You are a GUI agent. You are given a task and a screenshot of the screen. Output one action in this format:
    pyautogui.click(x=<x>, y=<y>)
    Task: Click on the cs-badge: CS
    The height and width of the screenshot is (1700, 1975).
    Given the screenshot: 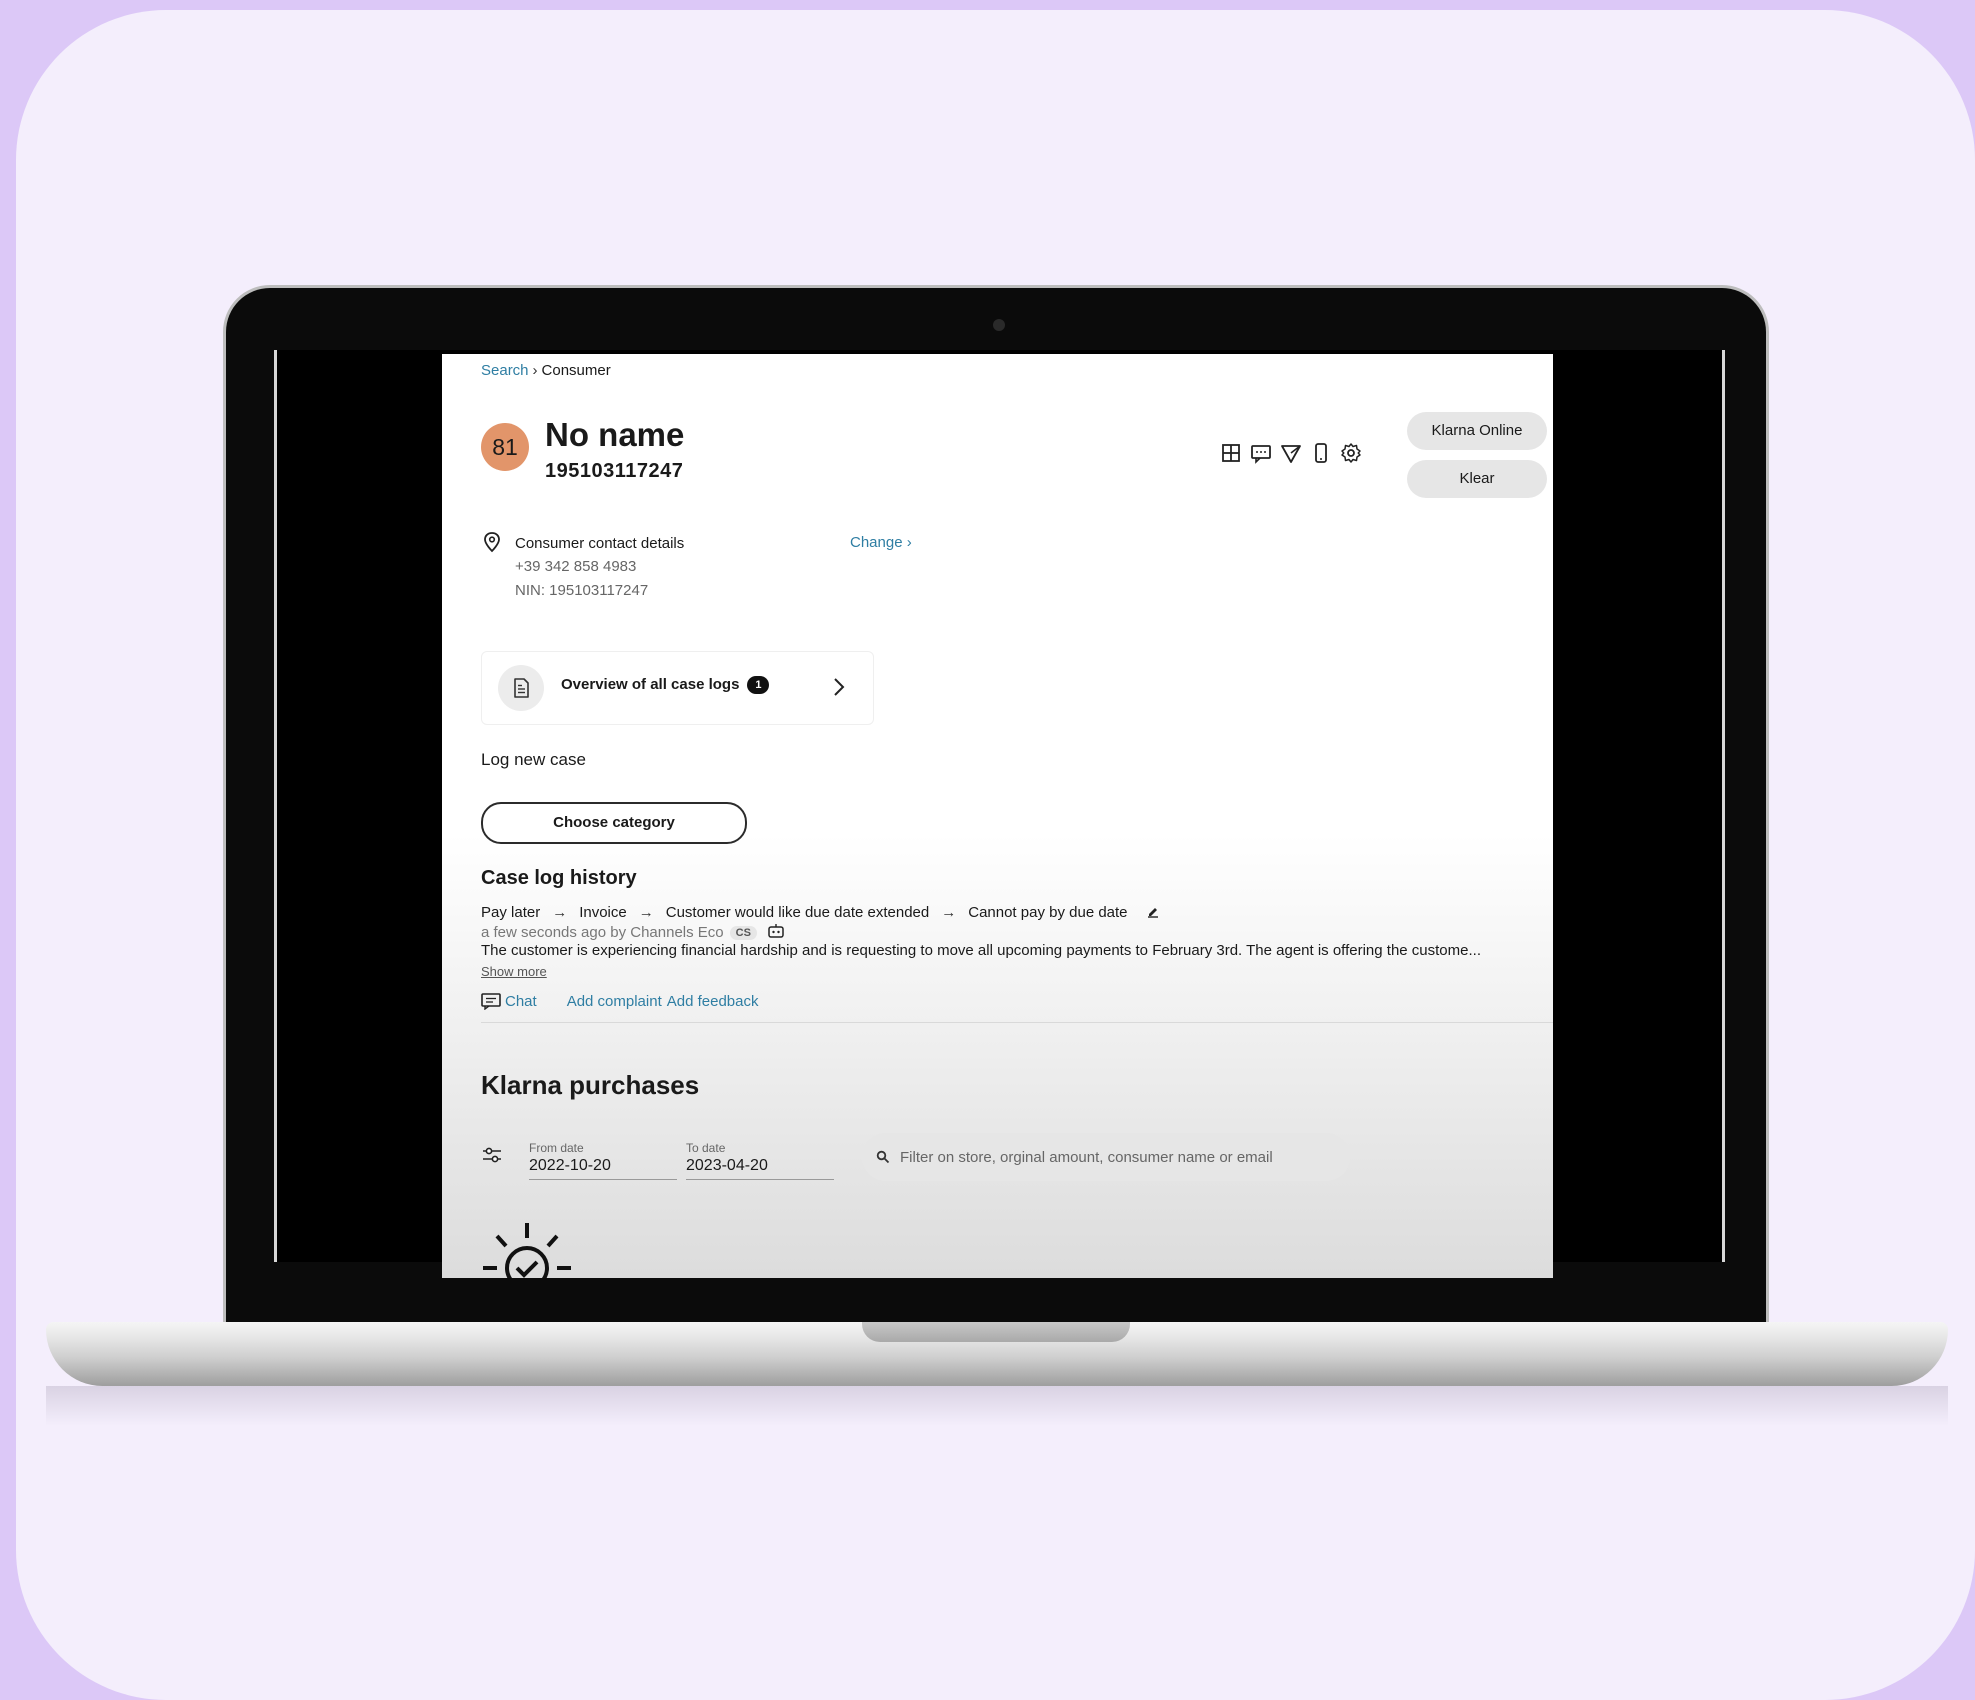 What is the action you would take?
    pyautogui.click(x=743, y=933)
    